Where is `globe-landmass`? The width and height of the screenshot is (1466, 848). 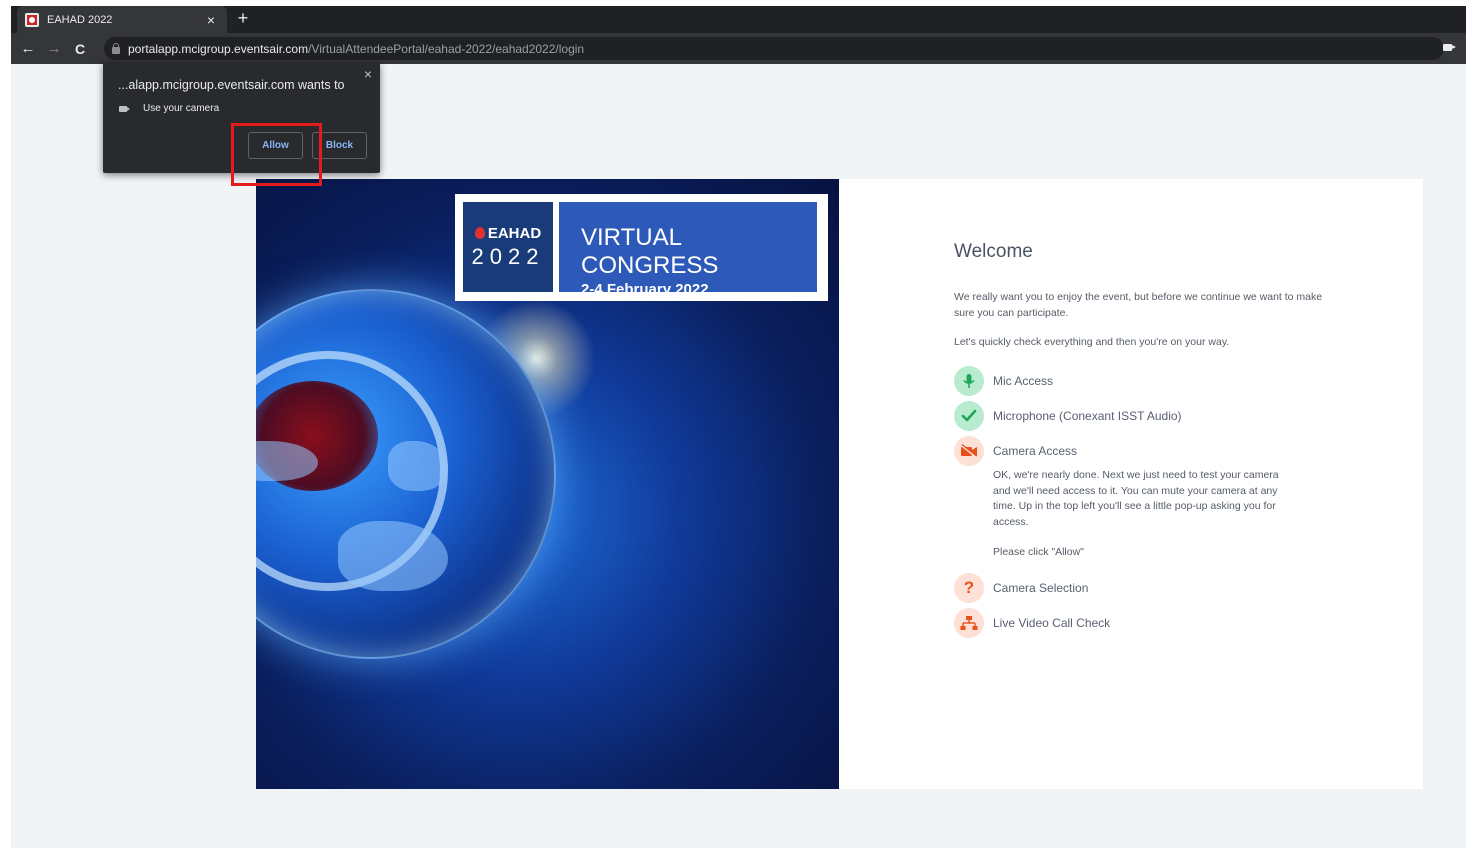 globe-landmass is located at coordinates (418, 466).